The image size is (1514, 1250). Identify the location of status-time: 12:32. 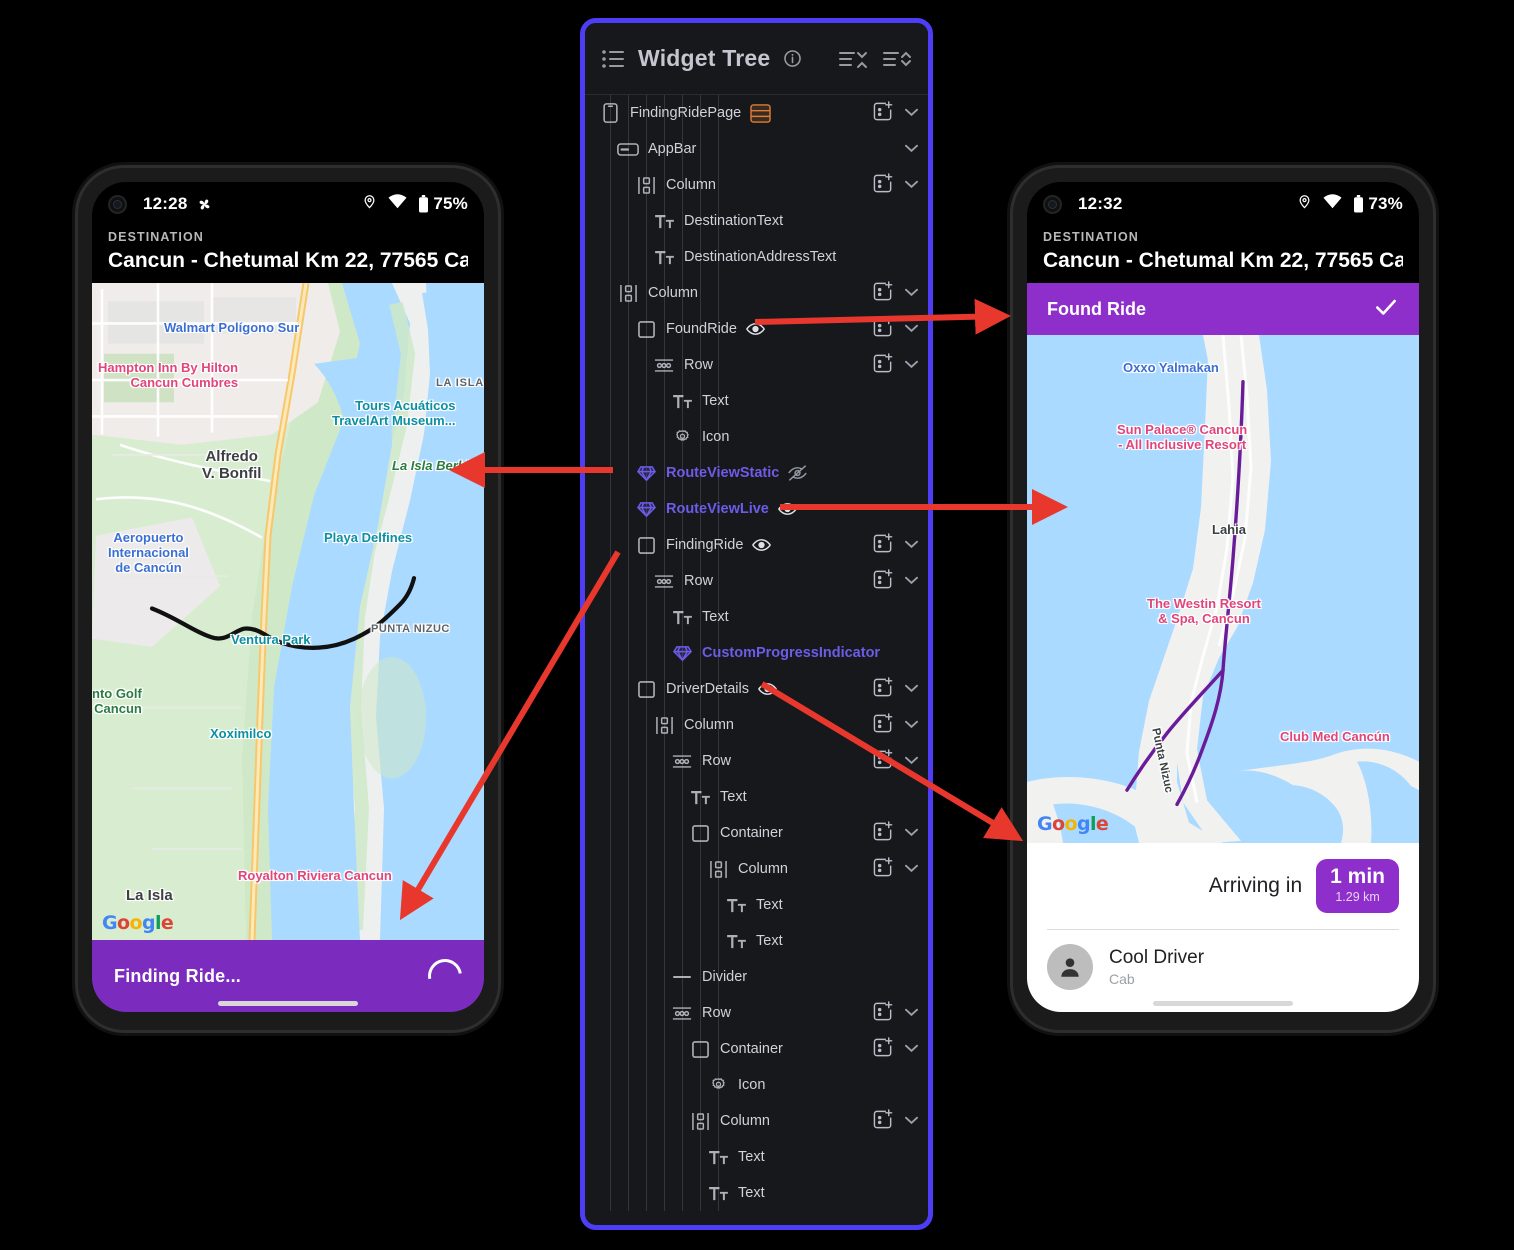
(1100, 203).